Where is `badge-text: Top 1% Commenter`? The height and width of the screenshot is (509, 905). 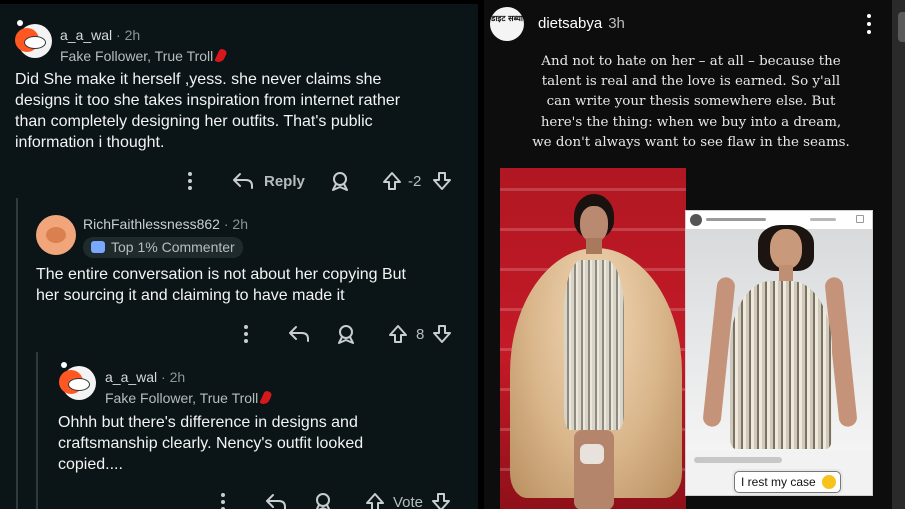 badge-text: Top 1% Commenter is located at coordinates (173, 247).